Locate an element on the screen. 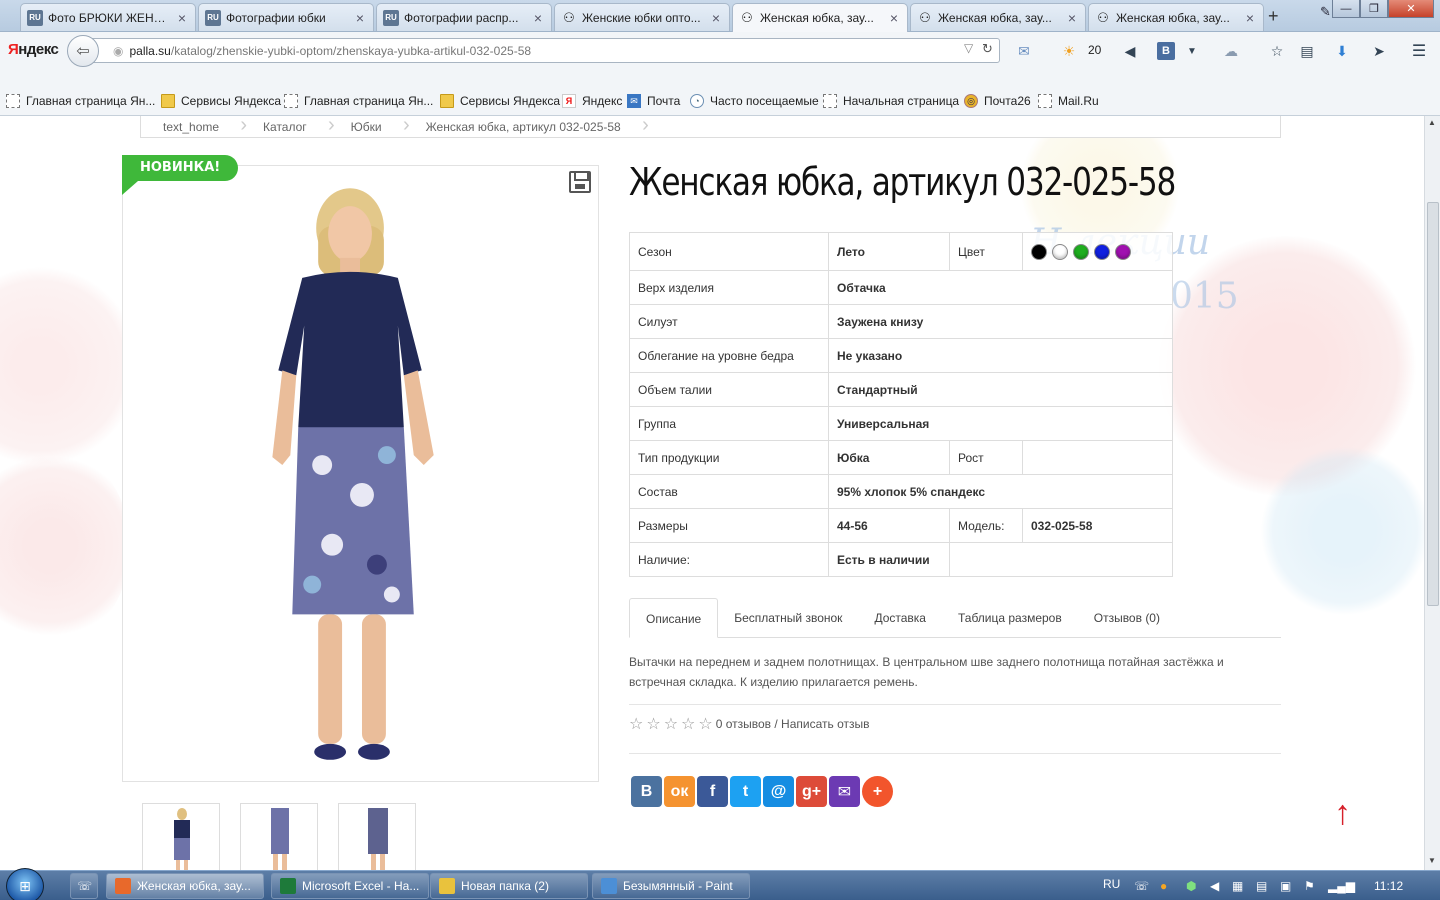  start-button: ⊞ is located at coordinates (25, 884).